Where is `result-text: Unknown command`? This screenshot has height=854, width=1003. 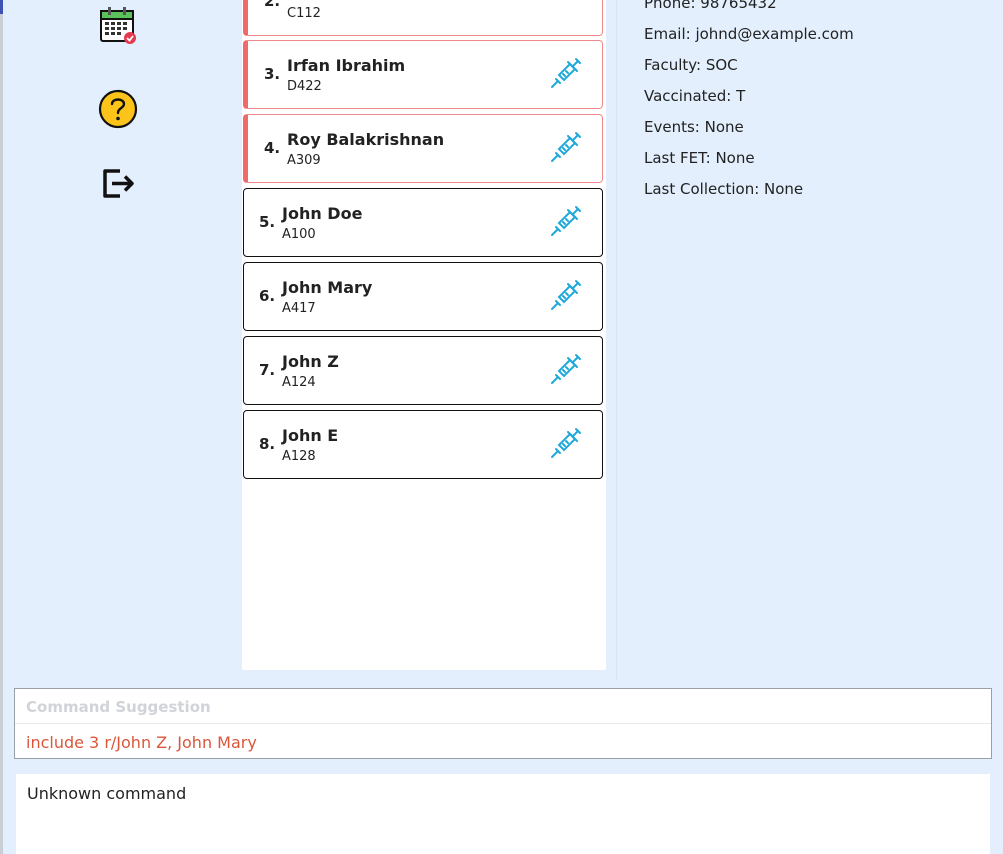
result-text: Unknown command is located at coordinates (107, 793).